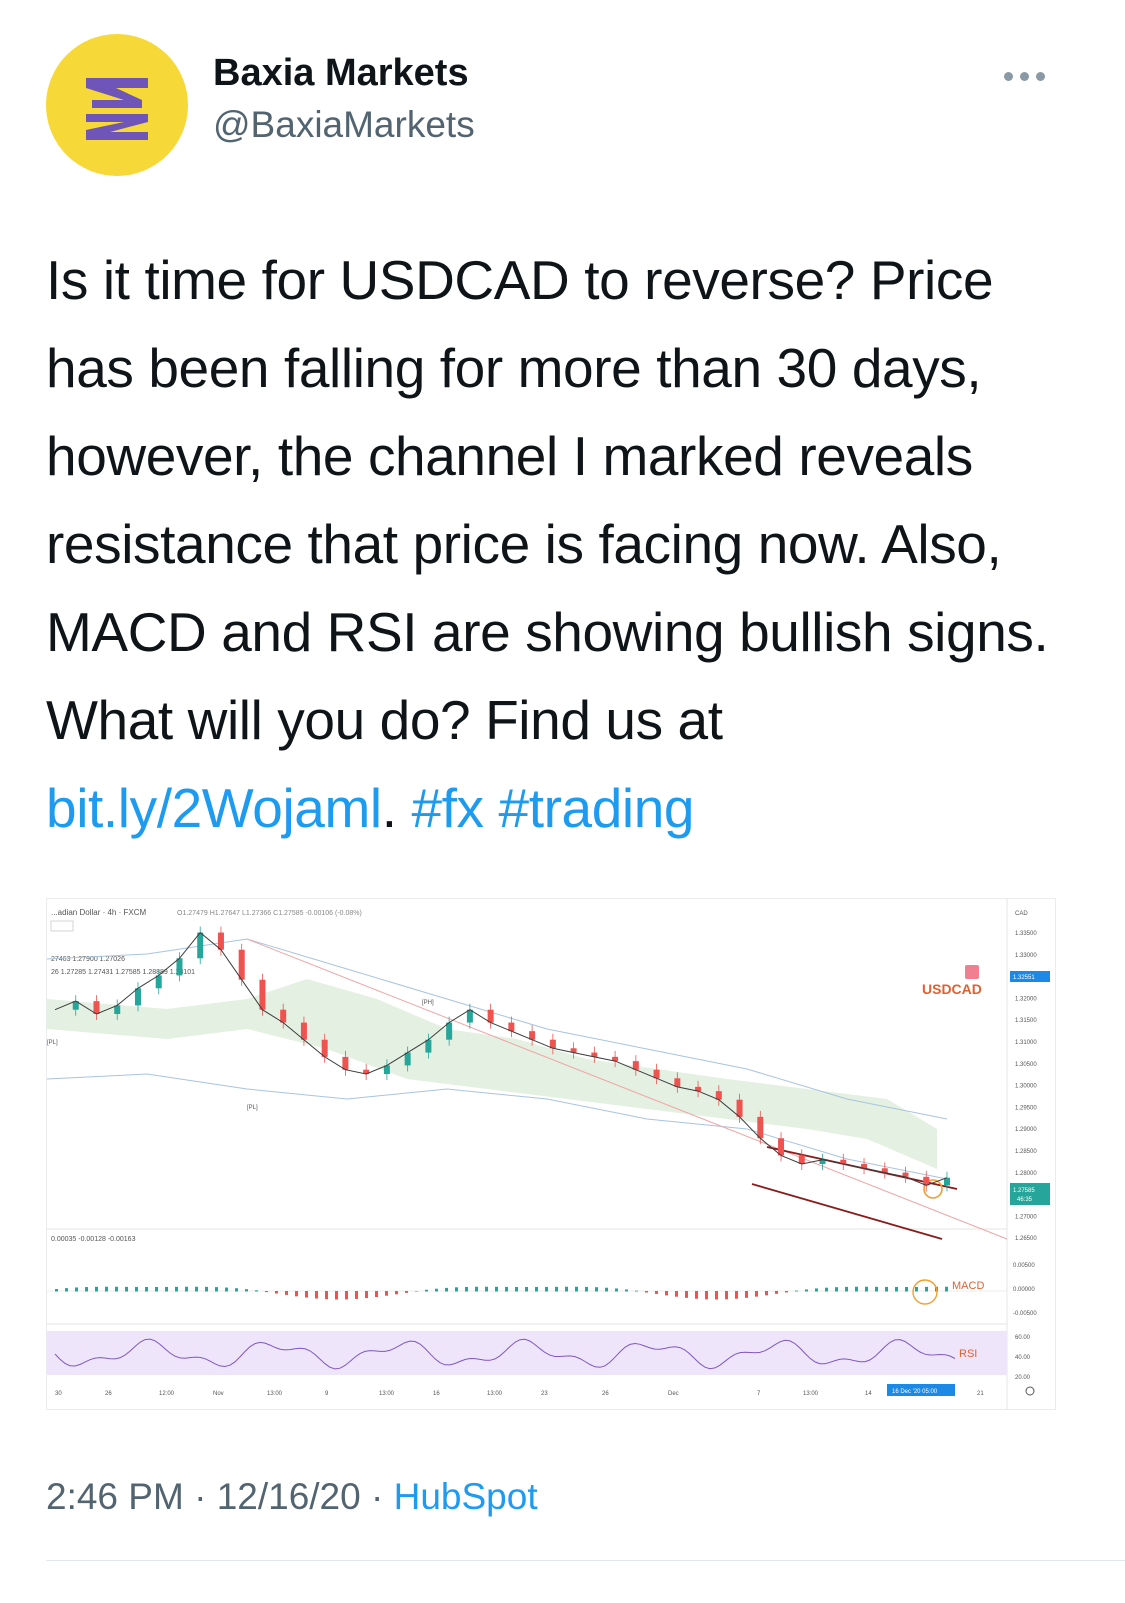  Describe the element at coordinates (1026, 1021) in the screenshot. I see `price-axis-tick: 1.31500` at that location.